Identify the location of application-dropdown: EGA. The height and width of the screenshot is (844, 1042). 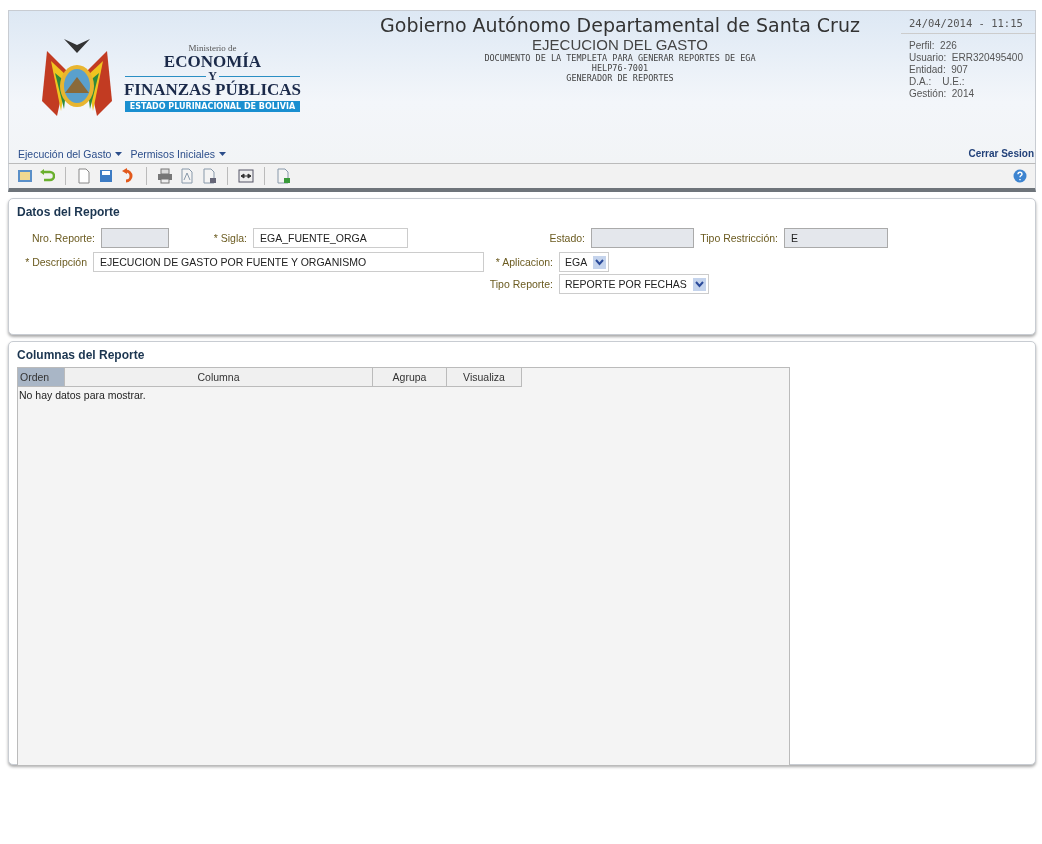
(584, 262).